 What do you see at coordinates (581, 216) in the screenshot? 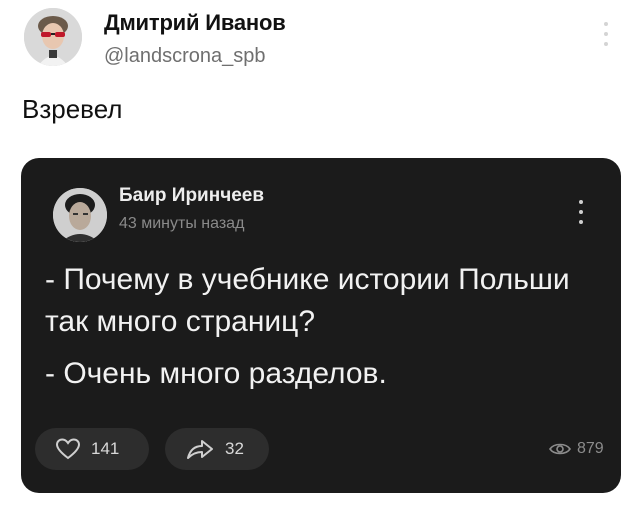
I see `embedded-more-options-icon` at bounding box center [581, 216].